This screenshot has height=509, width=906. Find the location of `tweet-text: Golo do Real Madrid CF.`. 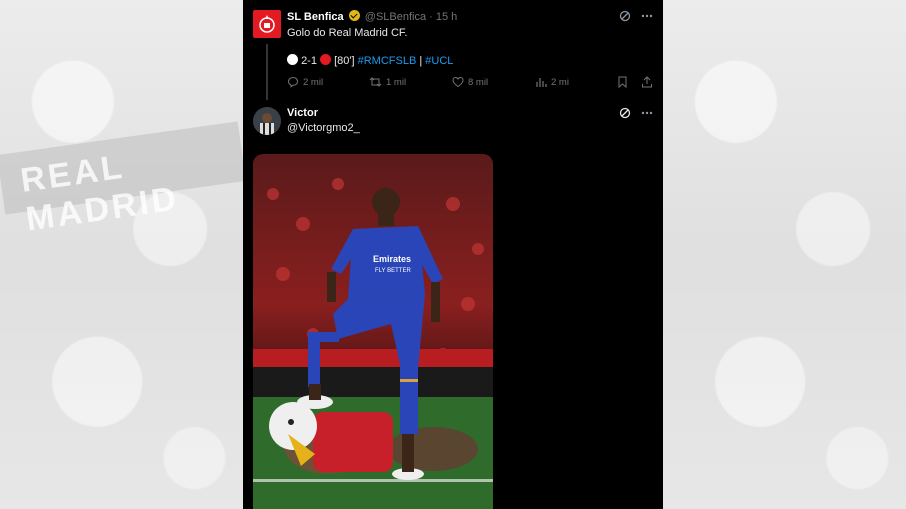

tweet-text: Golo do Real Madrid CF. is located at coordinates (347, 33).